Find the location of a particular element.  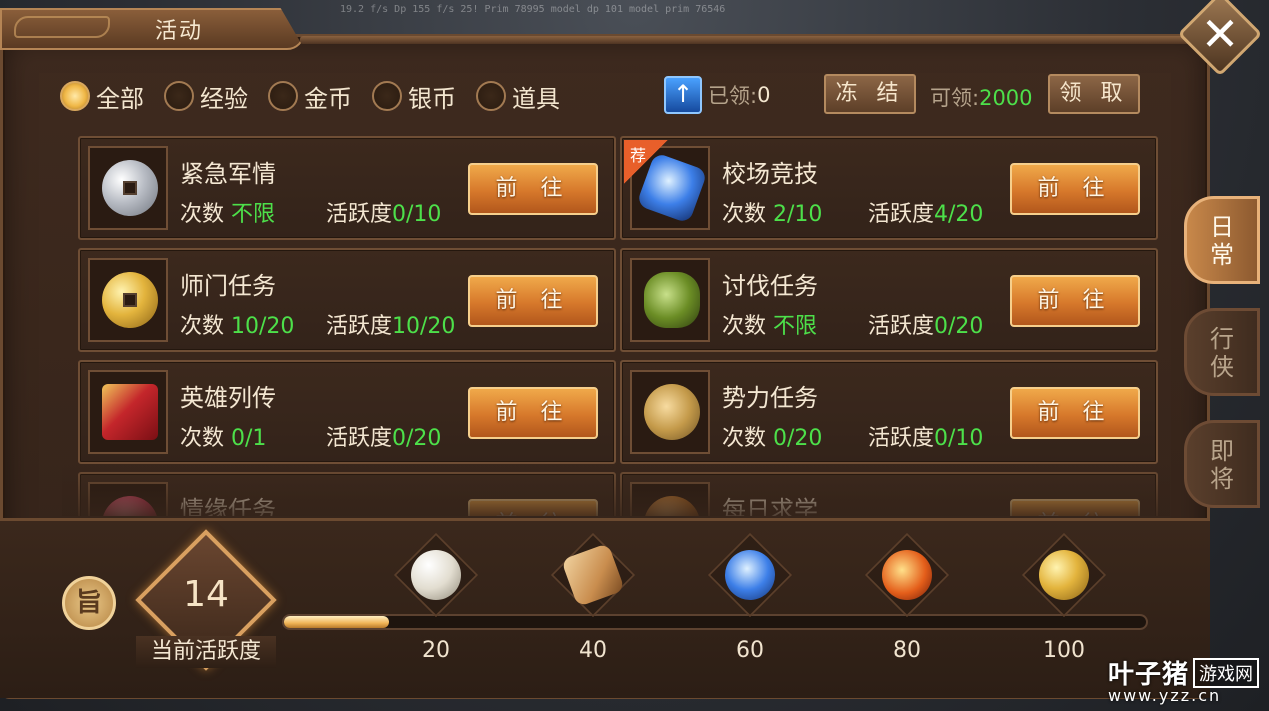

filter-option: 银币 is located at coordinates (414, 96).